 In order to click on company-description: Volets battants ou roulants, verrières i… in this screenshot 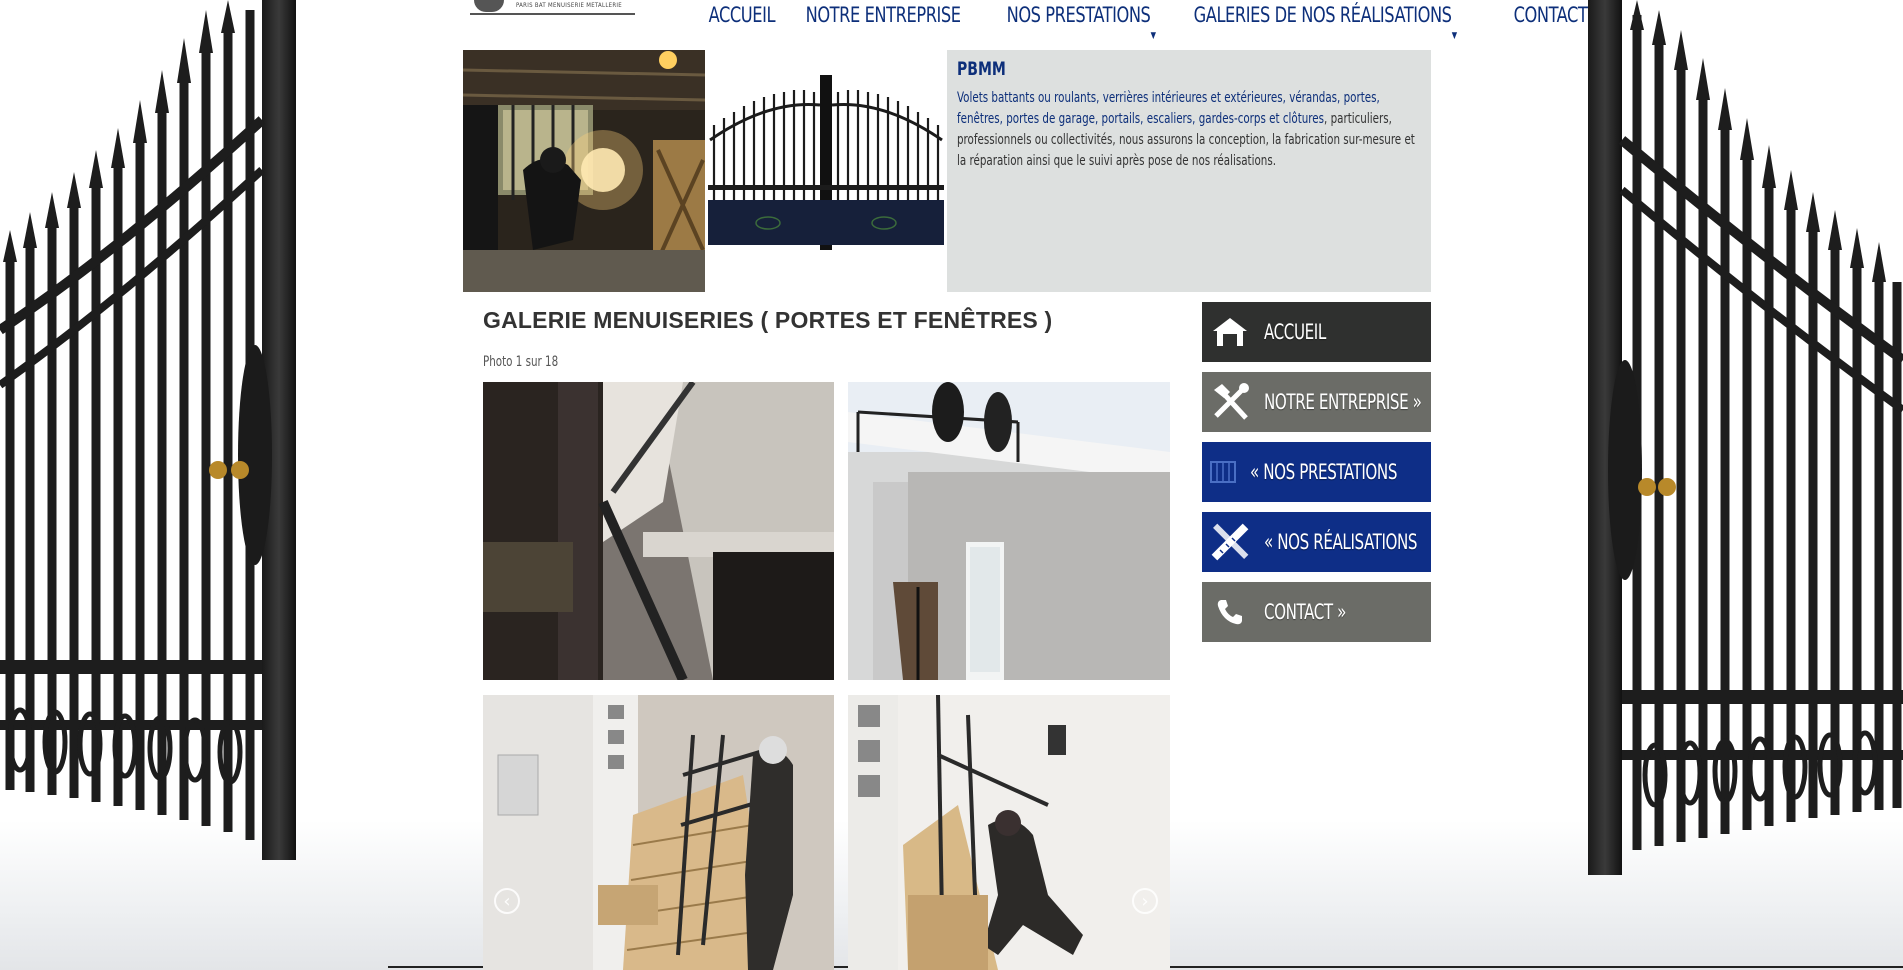, I will do `click(1186, 130)`.